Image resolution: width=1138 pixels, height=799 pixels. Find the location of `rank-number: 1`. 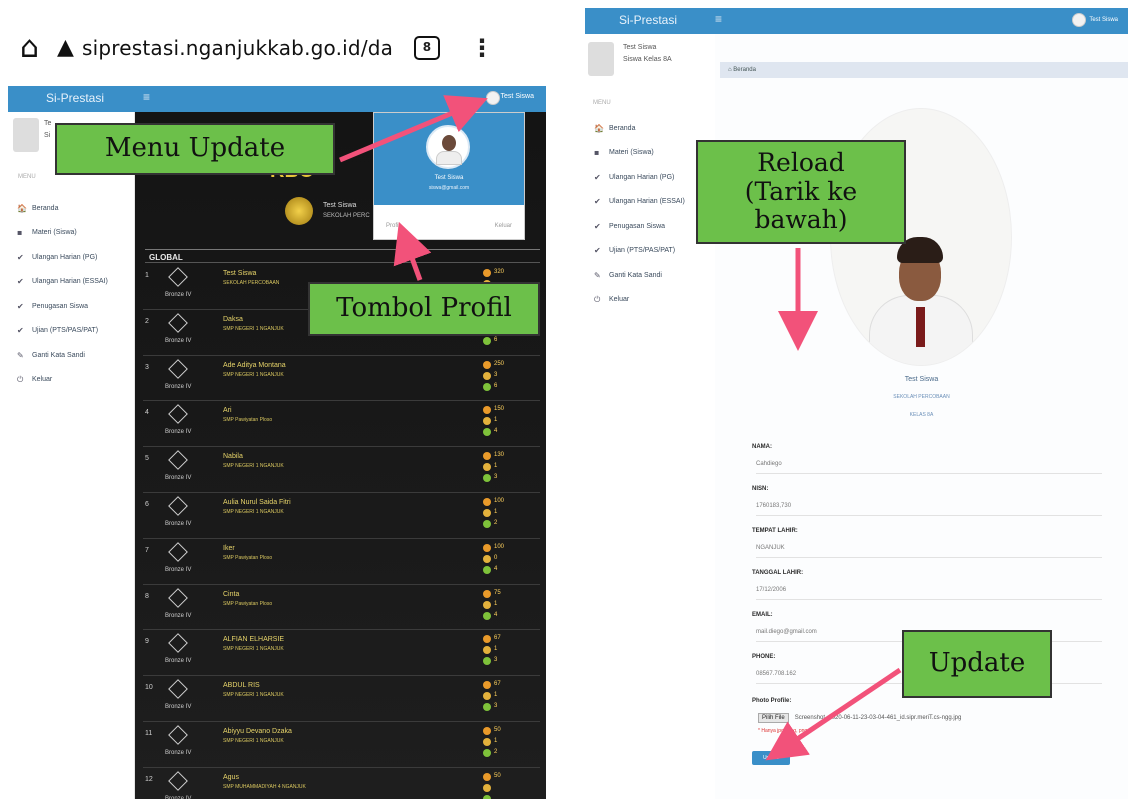

rank-number: 1 is located at coordinates (147, 275).